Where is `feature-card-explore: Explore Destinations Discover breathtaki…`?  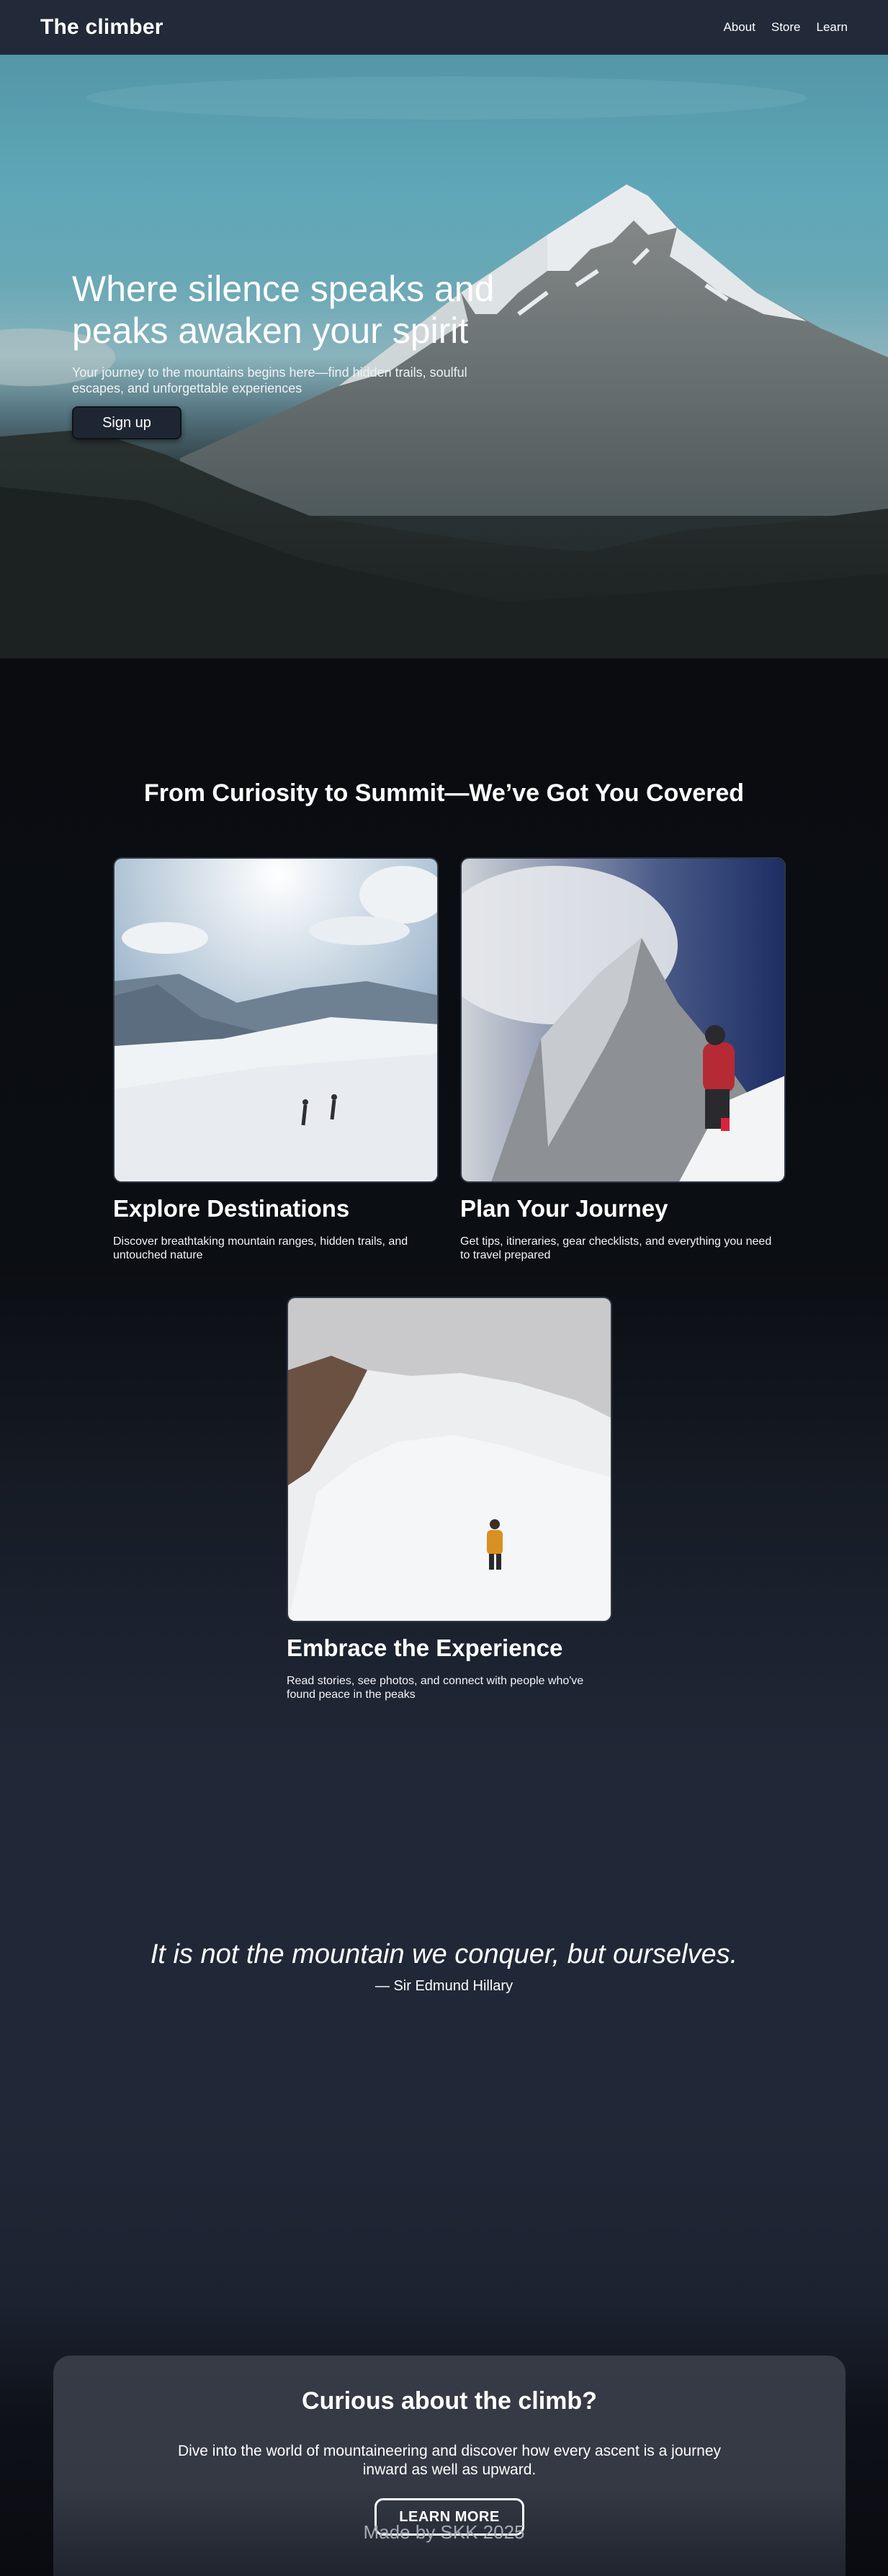
feature-card-explore: Explore Destinations Discover breathtaki… is located at coordinates (276, 1059).